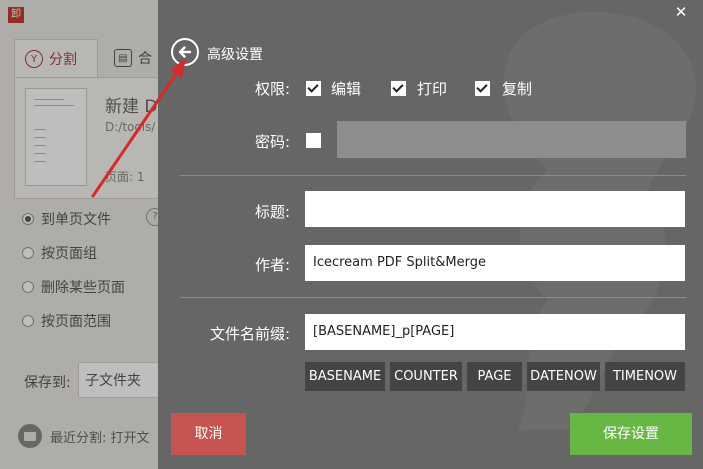 This screenshot has width=703, height=469. Describe the element at coordinates (511, 139) in the screenshot. I see `password-input` at that location.